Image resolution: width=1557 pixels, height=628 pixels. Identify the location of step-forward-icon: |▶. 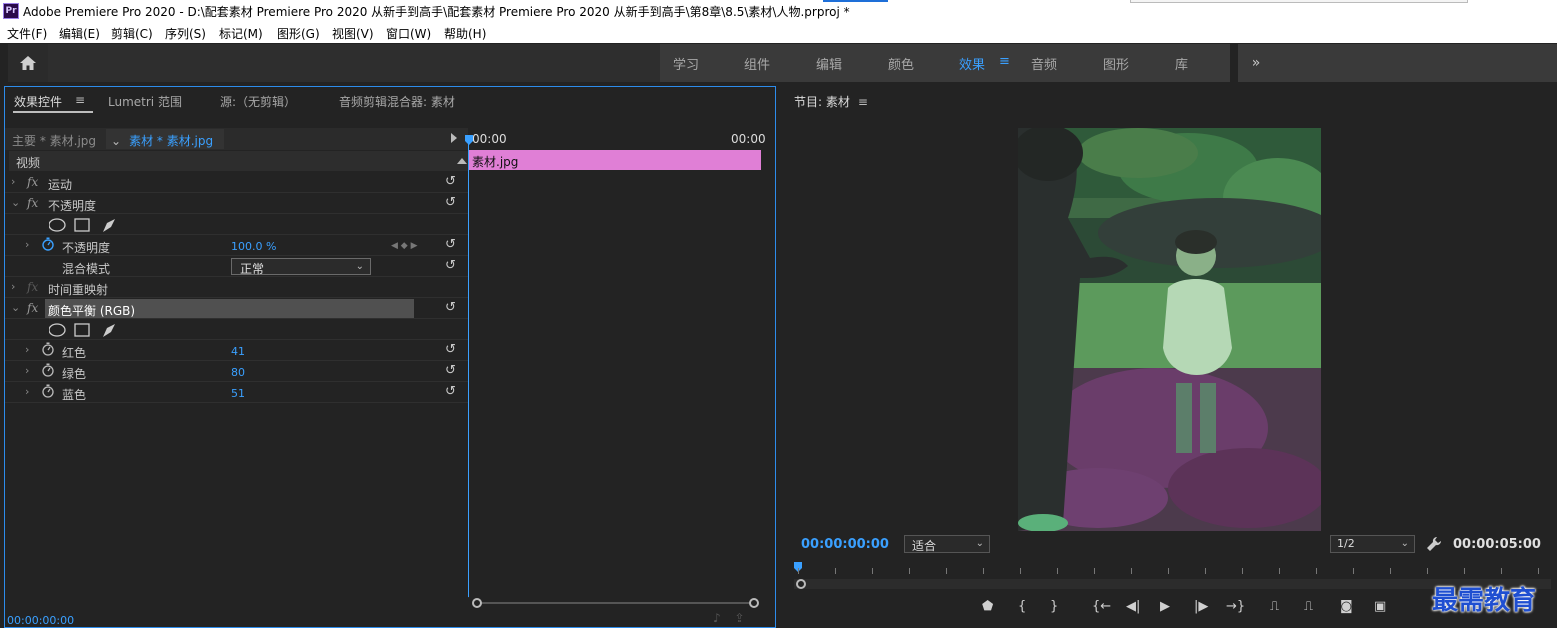
(1201, 606).